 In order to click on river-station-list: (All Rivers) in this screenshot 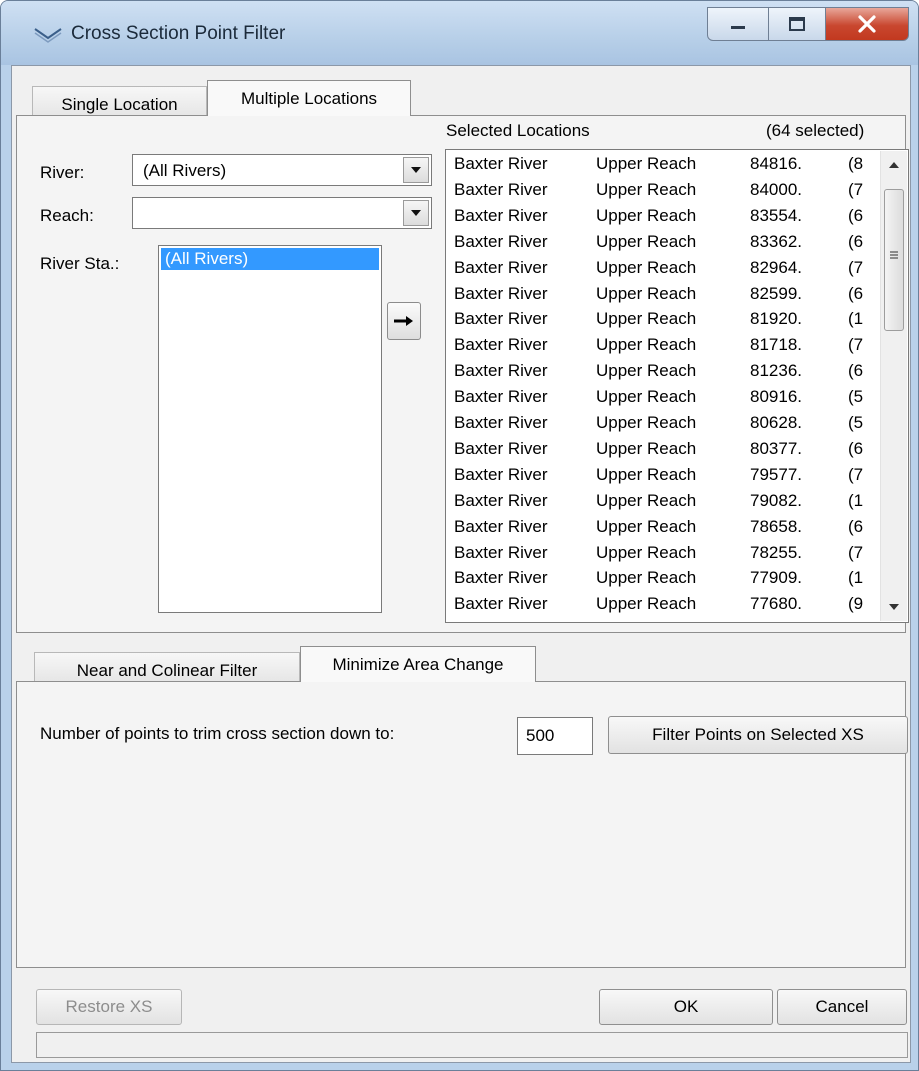, I will do `click(270, 429)`.